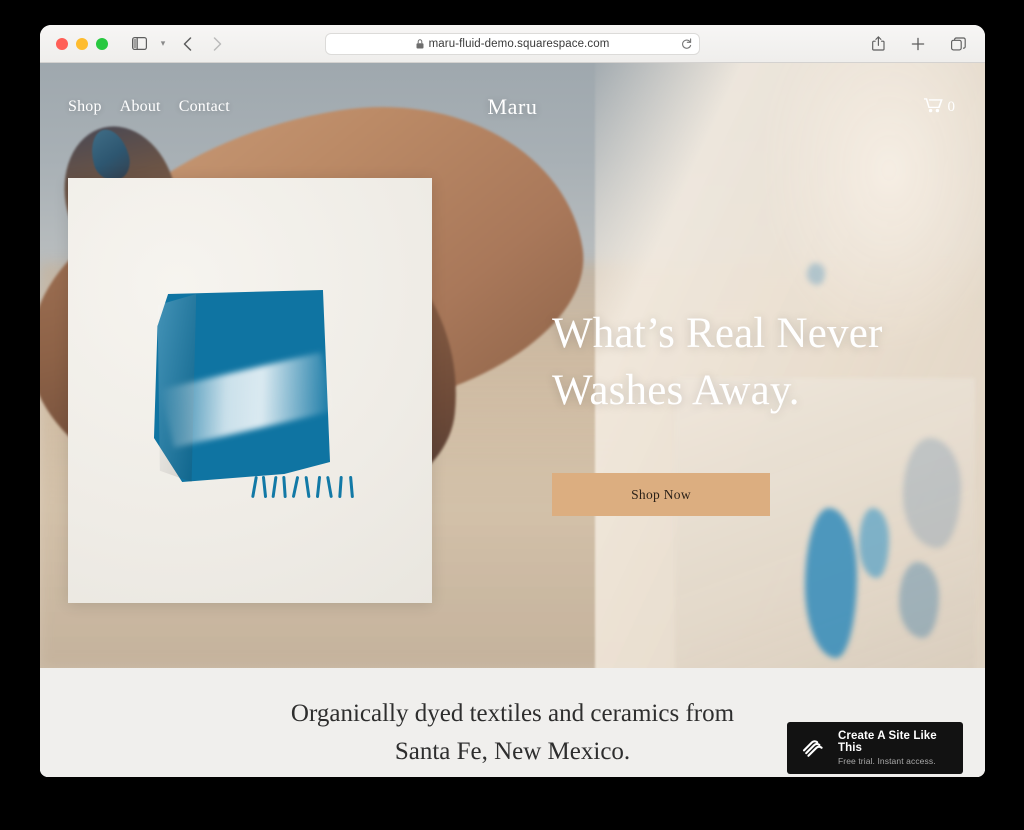  I want to click on url-text: maru-fluid-demo.squarespace.com, so click(519, 43).